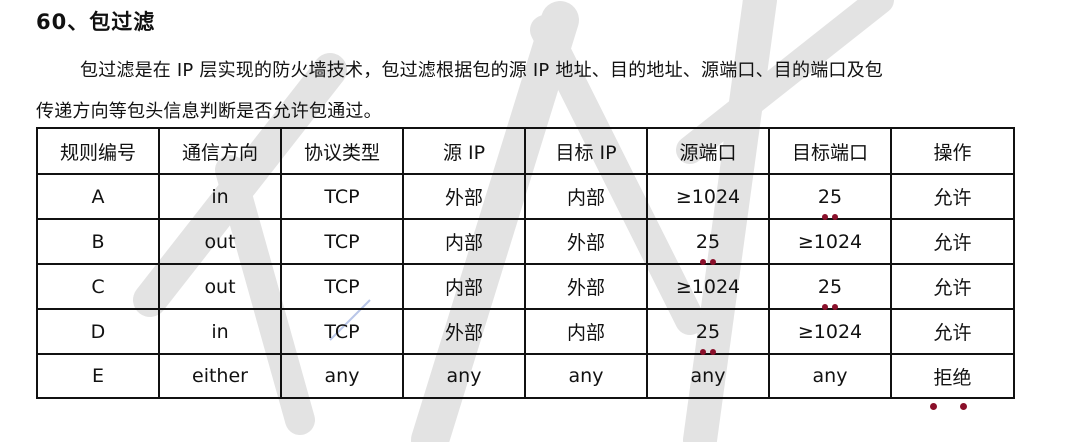 This screenshot has width=1079, height=442. Describe the element at coordinates (464, 151) in the screenshot. I see `header-source-ip: 源 IP` at that location.